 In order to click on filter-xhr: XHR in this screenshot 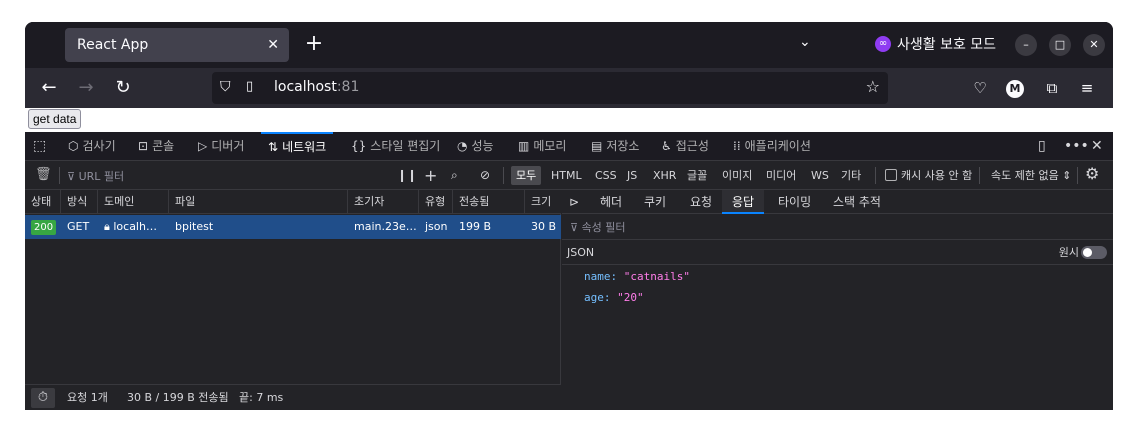, I will do `click(664, 175)`.